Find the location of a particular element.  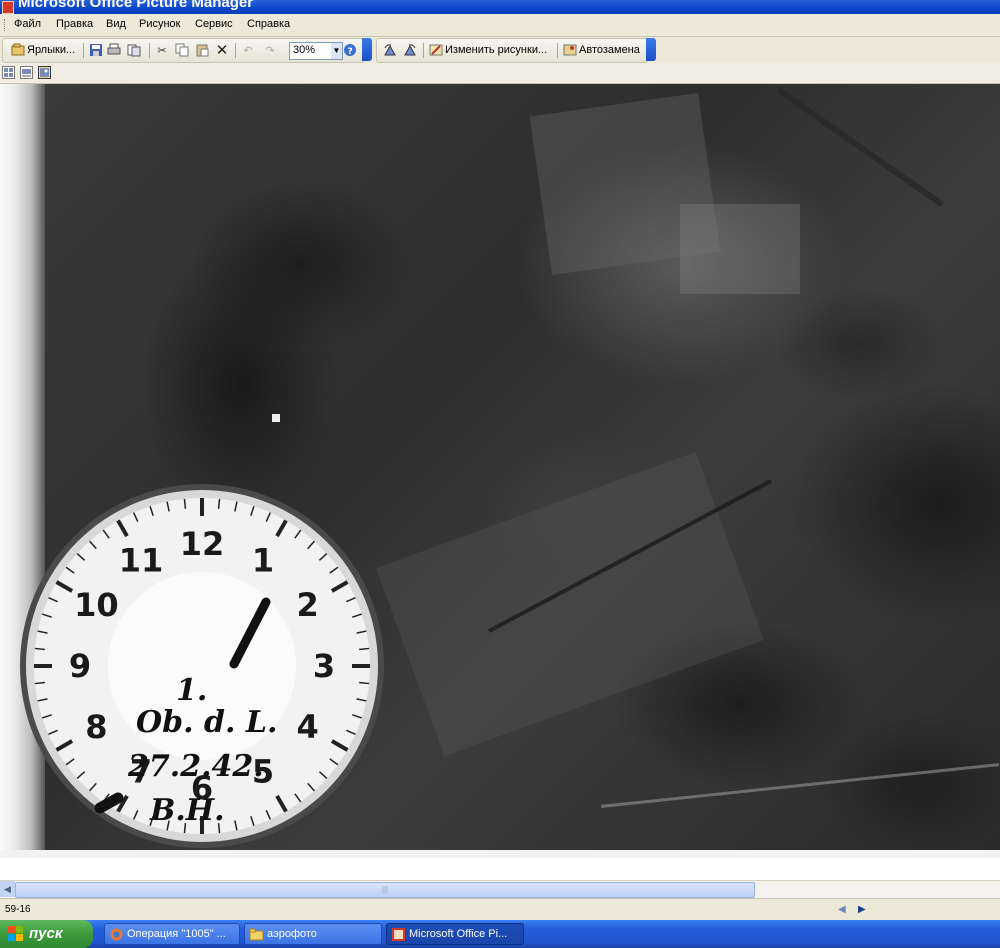

next-icon: ▶ is located at coordinates (862, 909).